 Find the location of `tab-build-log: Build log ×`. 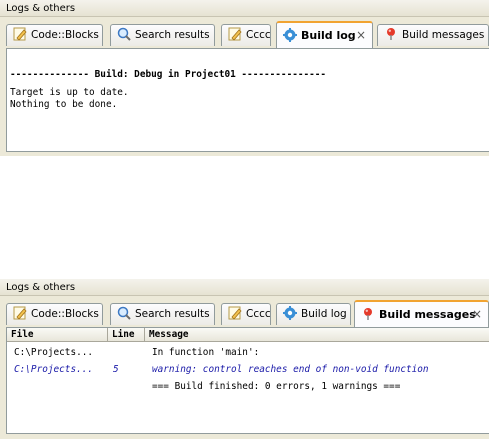

tab-build-log: Build log × is located at coordinates (324, 34).